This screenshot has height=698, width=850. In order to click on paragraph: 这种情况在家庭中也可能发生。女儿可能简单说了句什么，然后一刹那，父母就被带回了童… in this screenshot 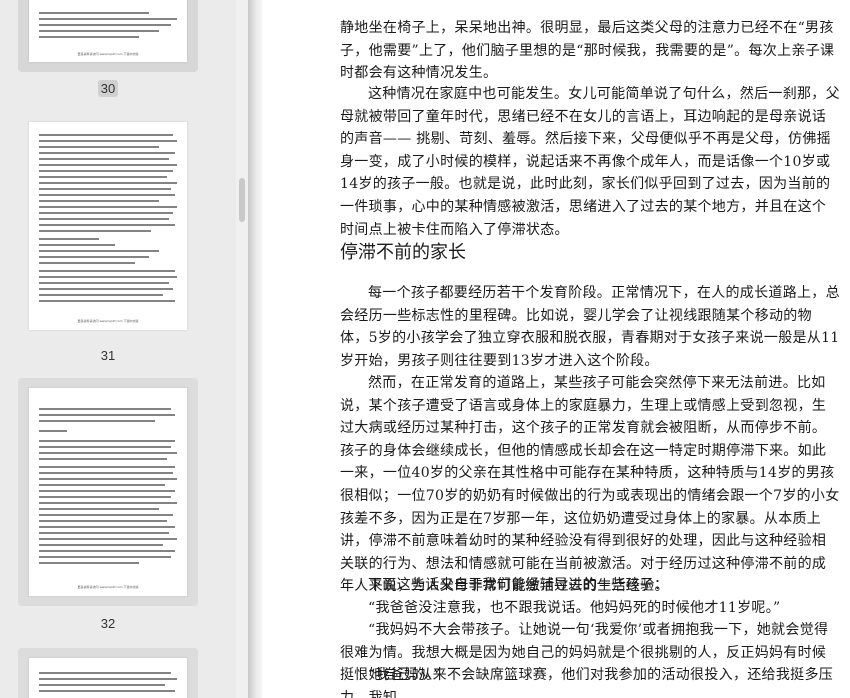, I will do `click(590, 162)`.